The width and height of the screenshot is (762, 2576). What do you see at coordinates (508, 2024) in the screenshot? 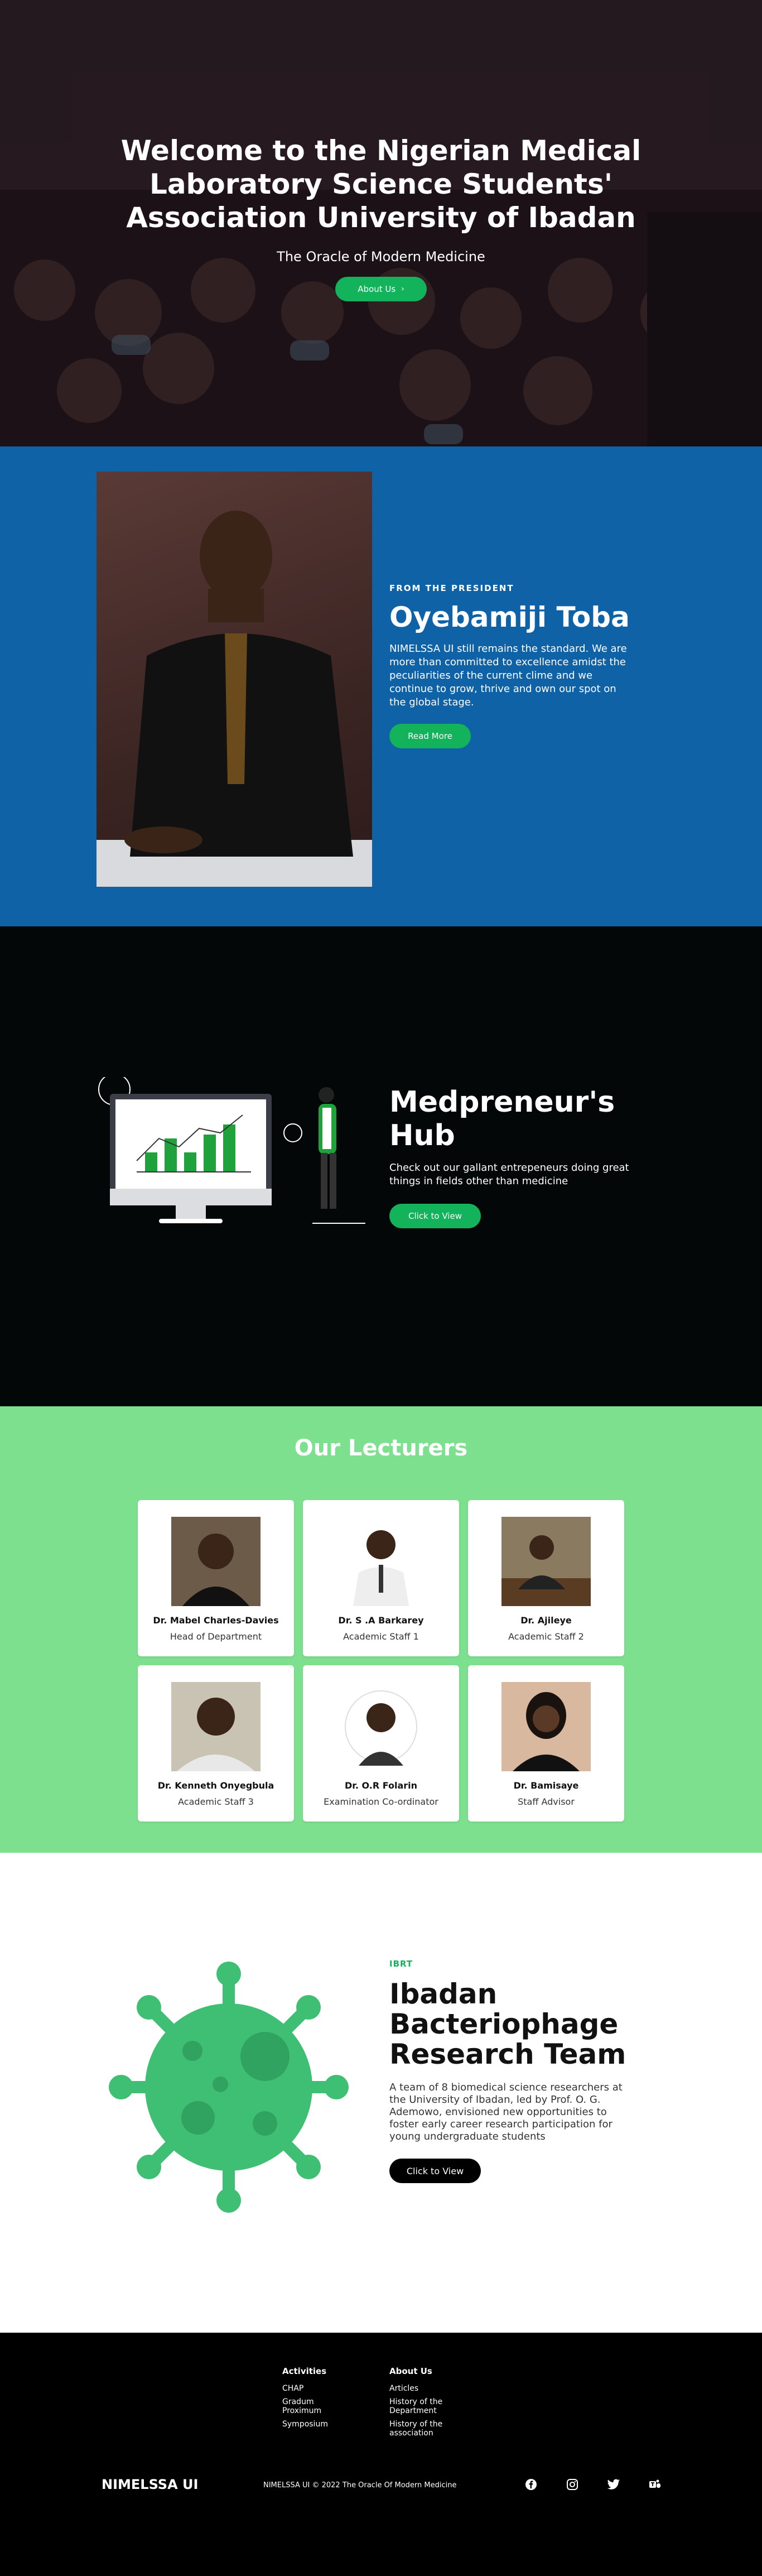
I see `ibrt-title: Ibadan Bacteriophage Research Team` at bounding box center [508, 2024].